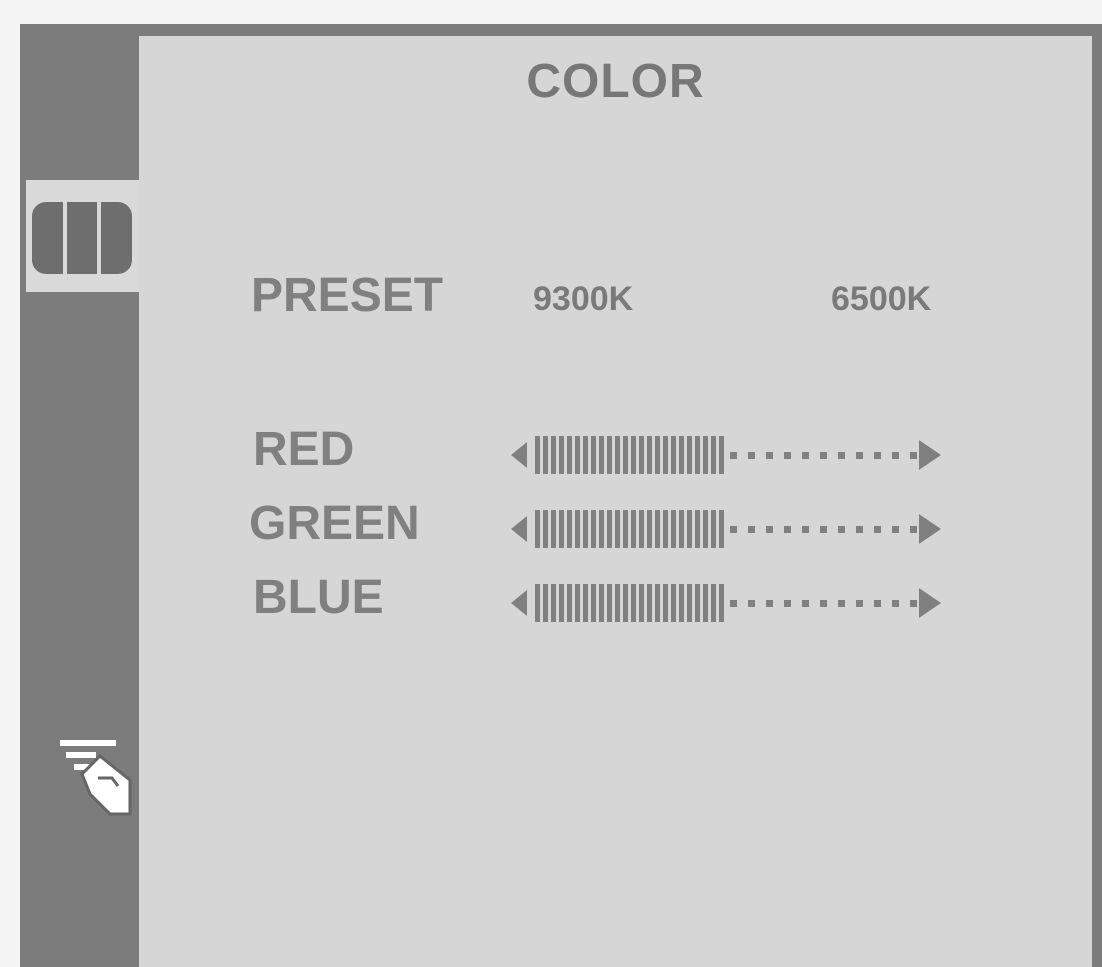 Image resolution: width=1102 pixels, height=967 pixels. I want to click on red-slider, so click(726, 455).